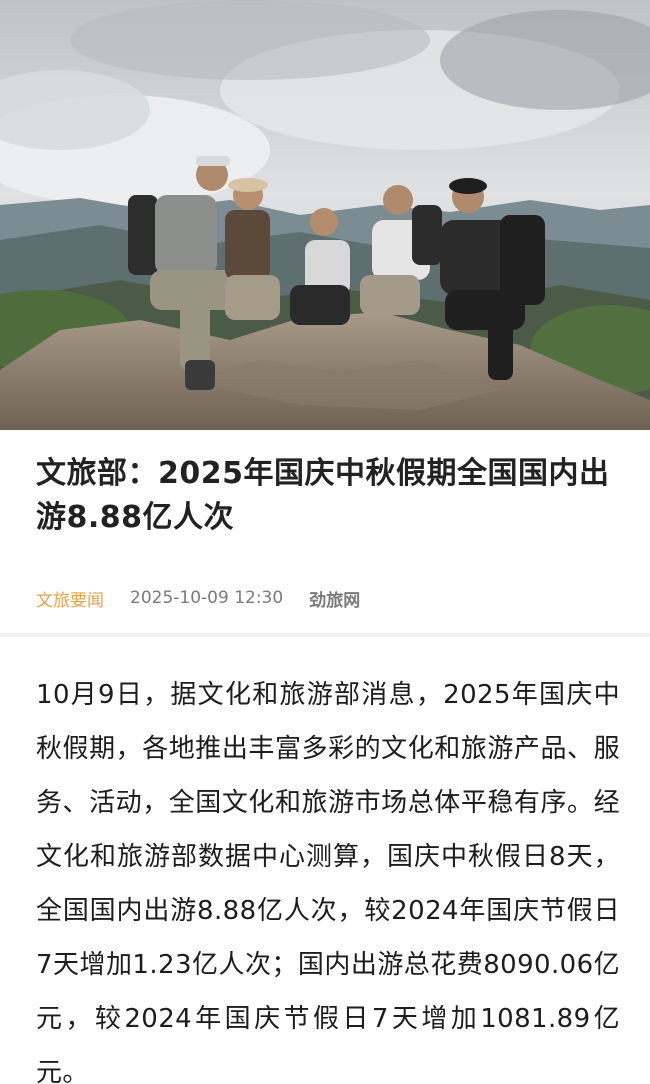 This screenshot has height=1084, width=650. What do you see at coordinates (207, 598) in the screenshot?
I see `publish-time: 2025-10-09 12:30` at bounding box center [207, 598].